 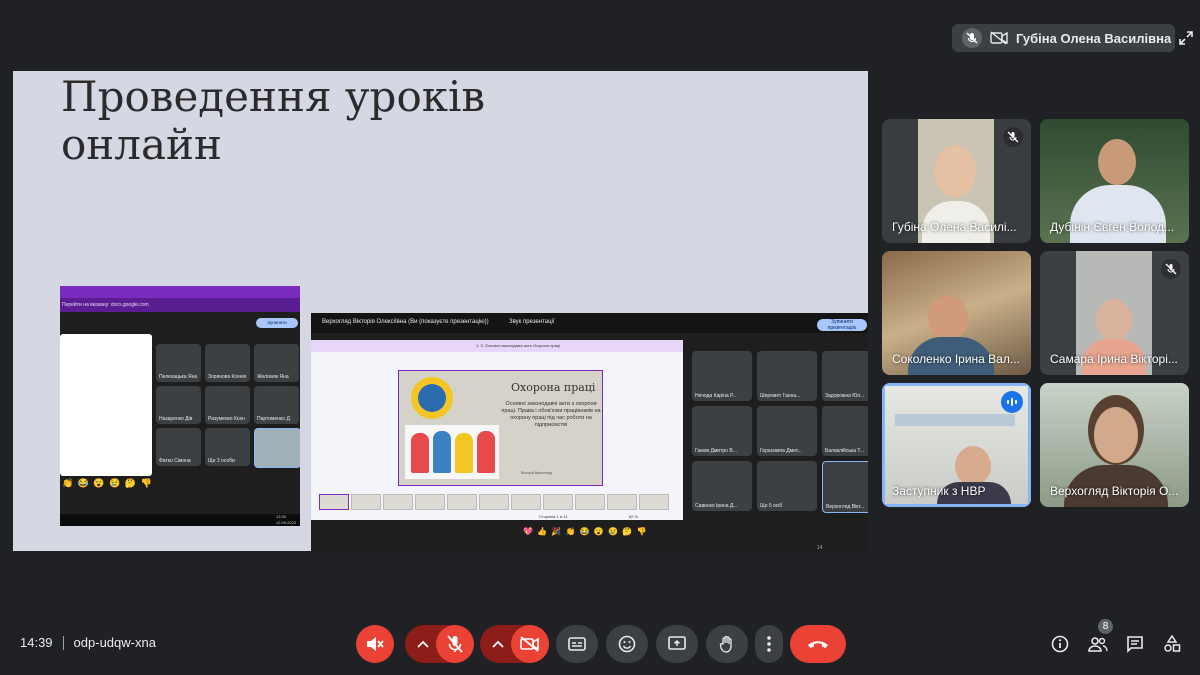 I want to click on reaction-bar: 👏 😂 😮 😢 🤔 👎, so click(x=107, y=483).